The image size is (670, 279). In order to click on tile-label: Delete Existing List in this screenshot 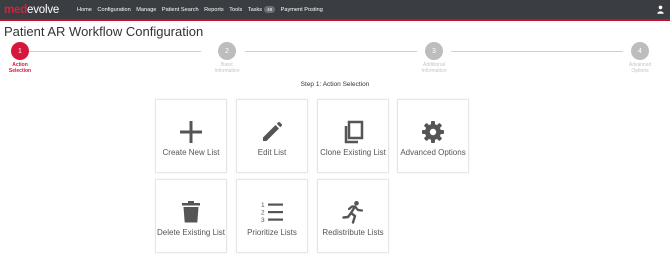, I will do `click(191, 232)`.